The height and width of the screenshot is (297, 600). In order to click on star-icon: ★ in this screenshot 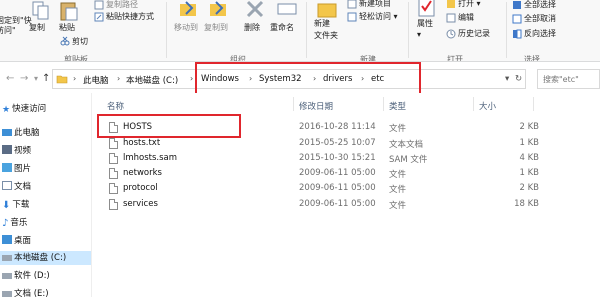, I will do `click(6, 110)`.